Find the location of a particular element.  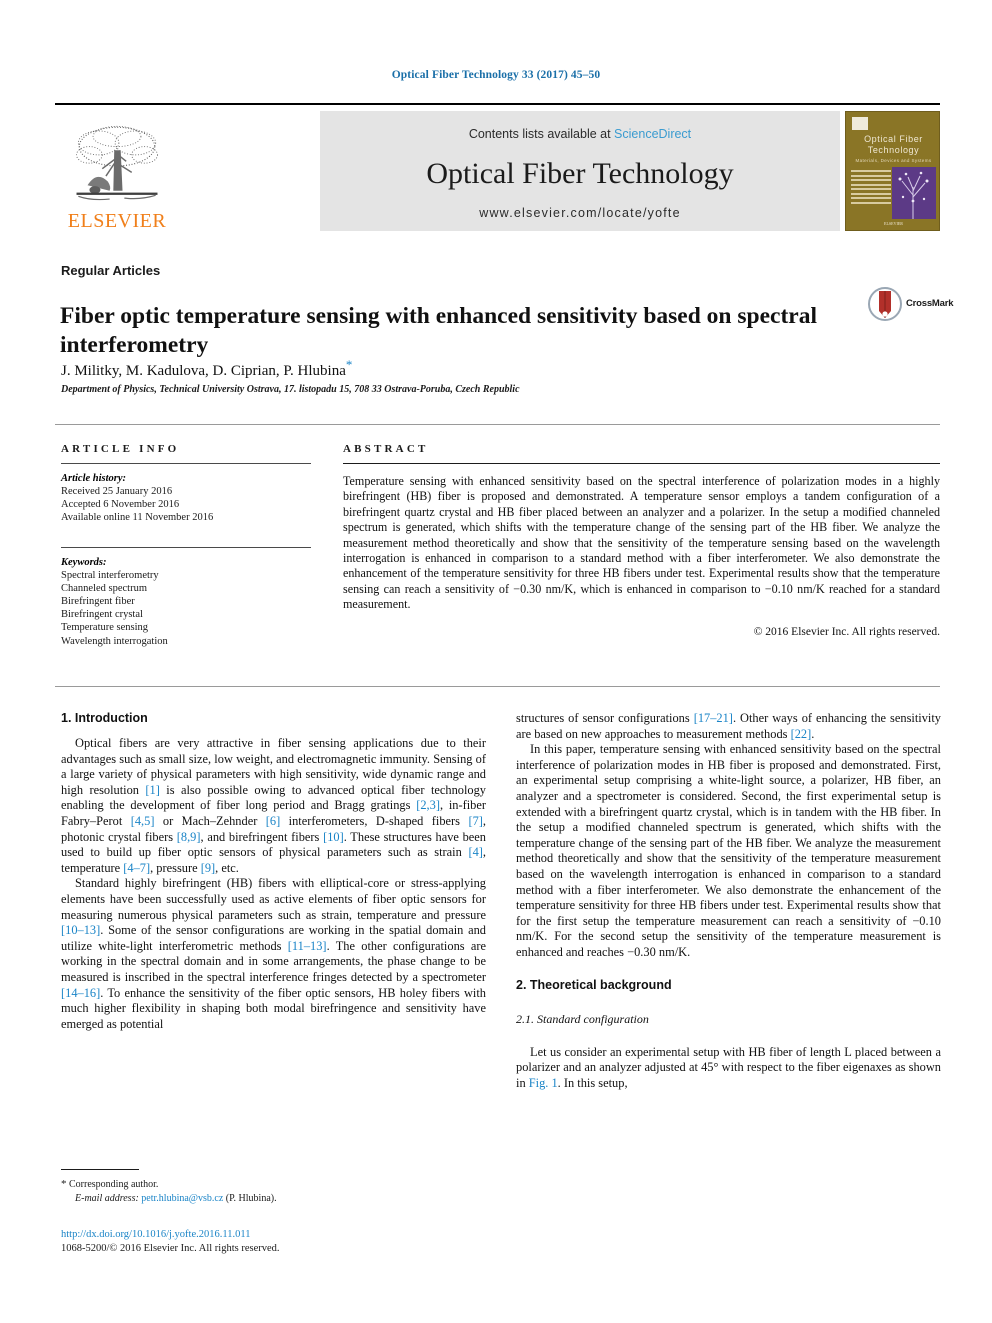

journal-url: www.elsevier.com/locate/yofte is located at coordinates (580, 213).